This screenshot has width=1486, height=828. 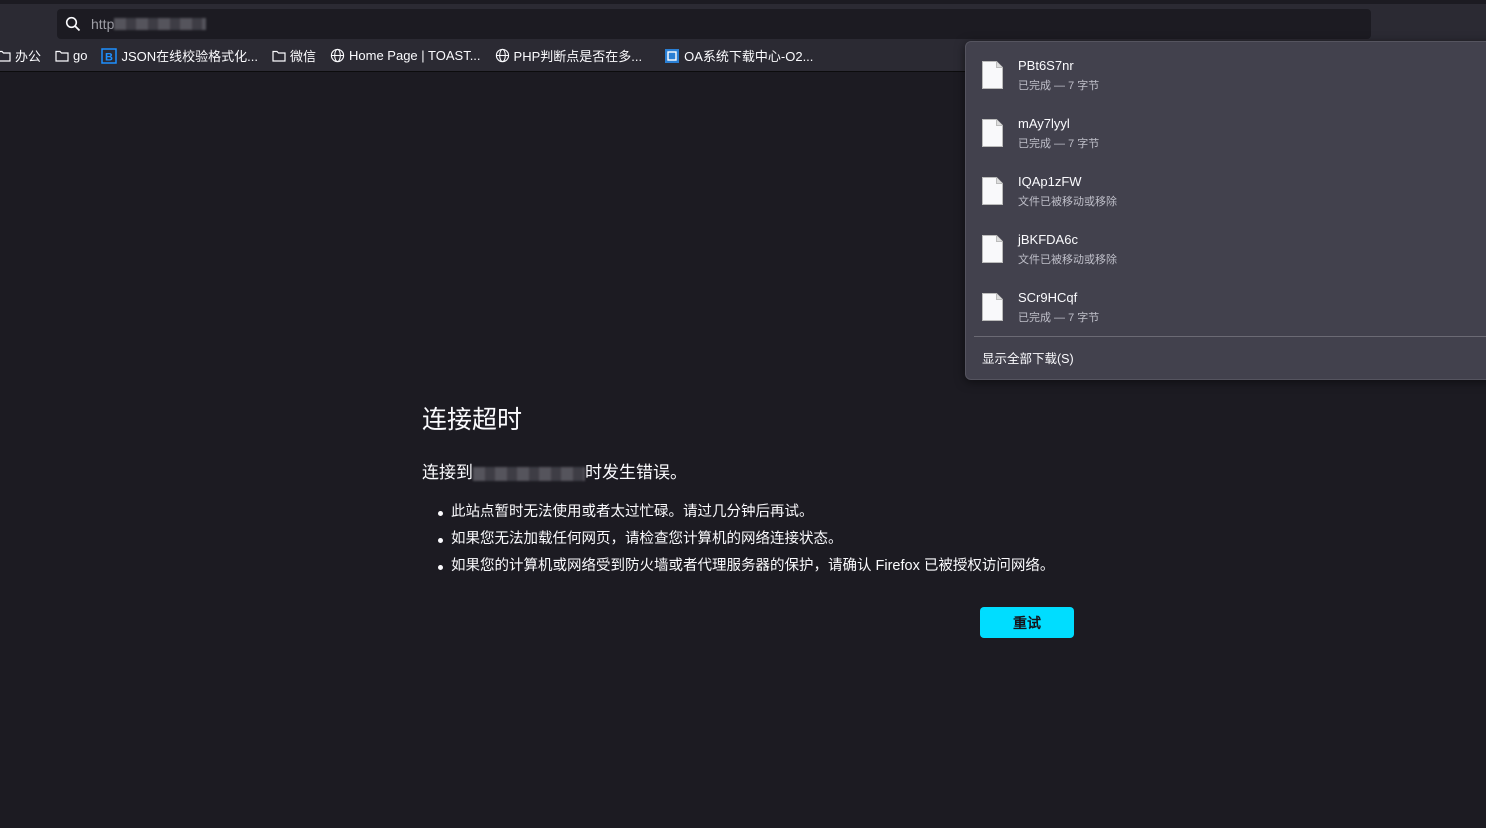 I want to click on retry-button: 重试, so click(x=1027, y=622).